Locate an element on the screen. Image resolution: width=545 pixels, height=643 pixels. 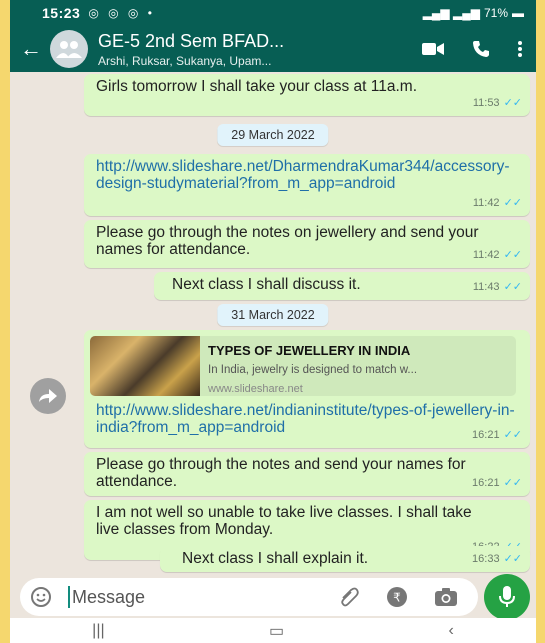
recent-apps-icon: ||| is located at coordinates (98, 631).